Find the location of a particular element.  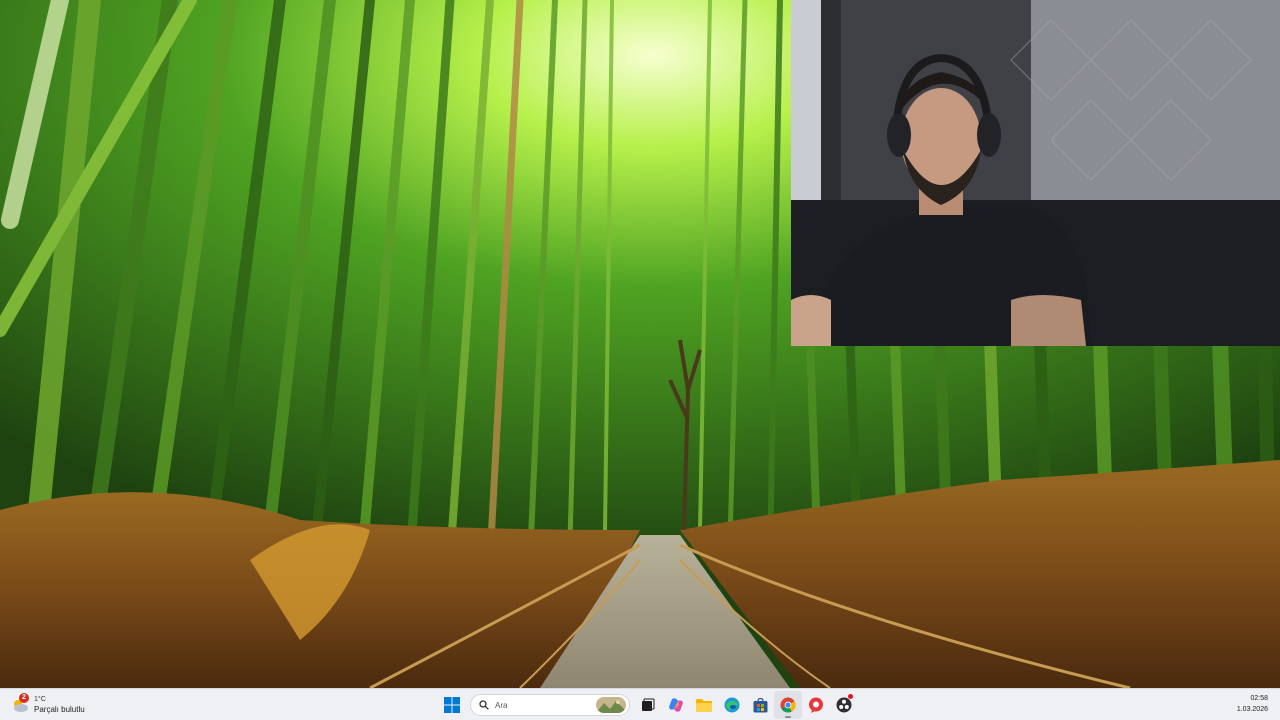

chat-icon is located at coordinates (816, 705).